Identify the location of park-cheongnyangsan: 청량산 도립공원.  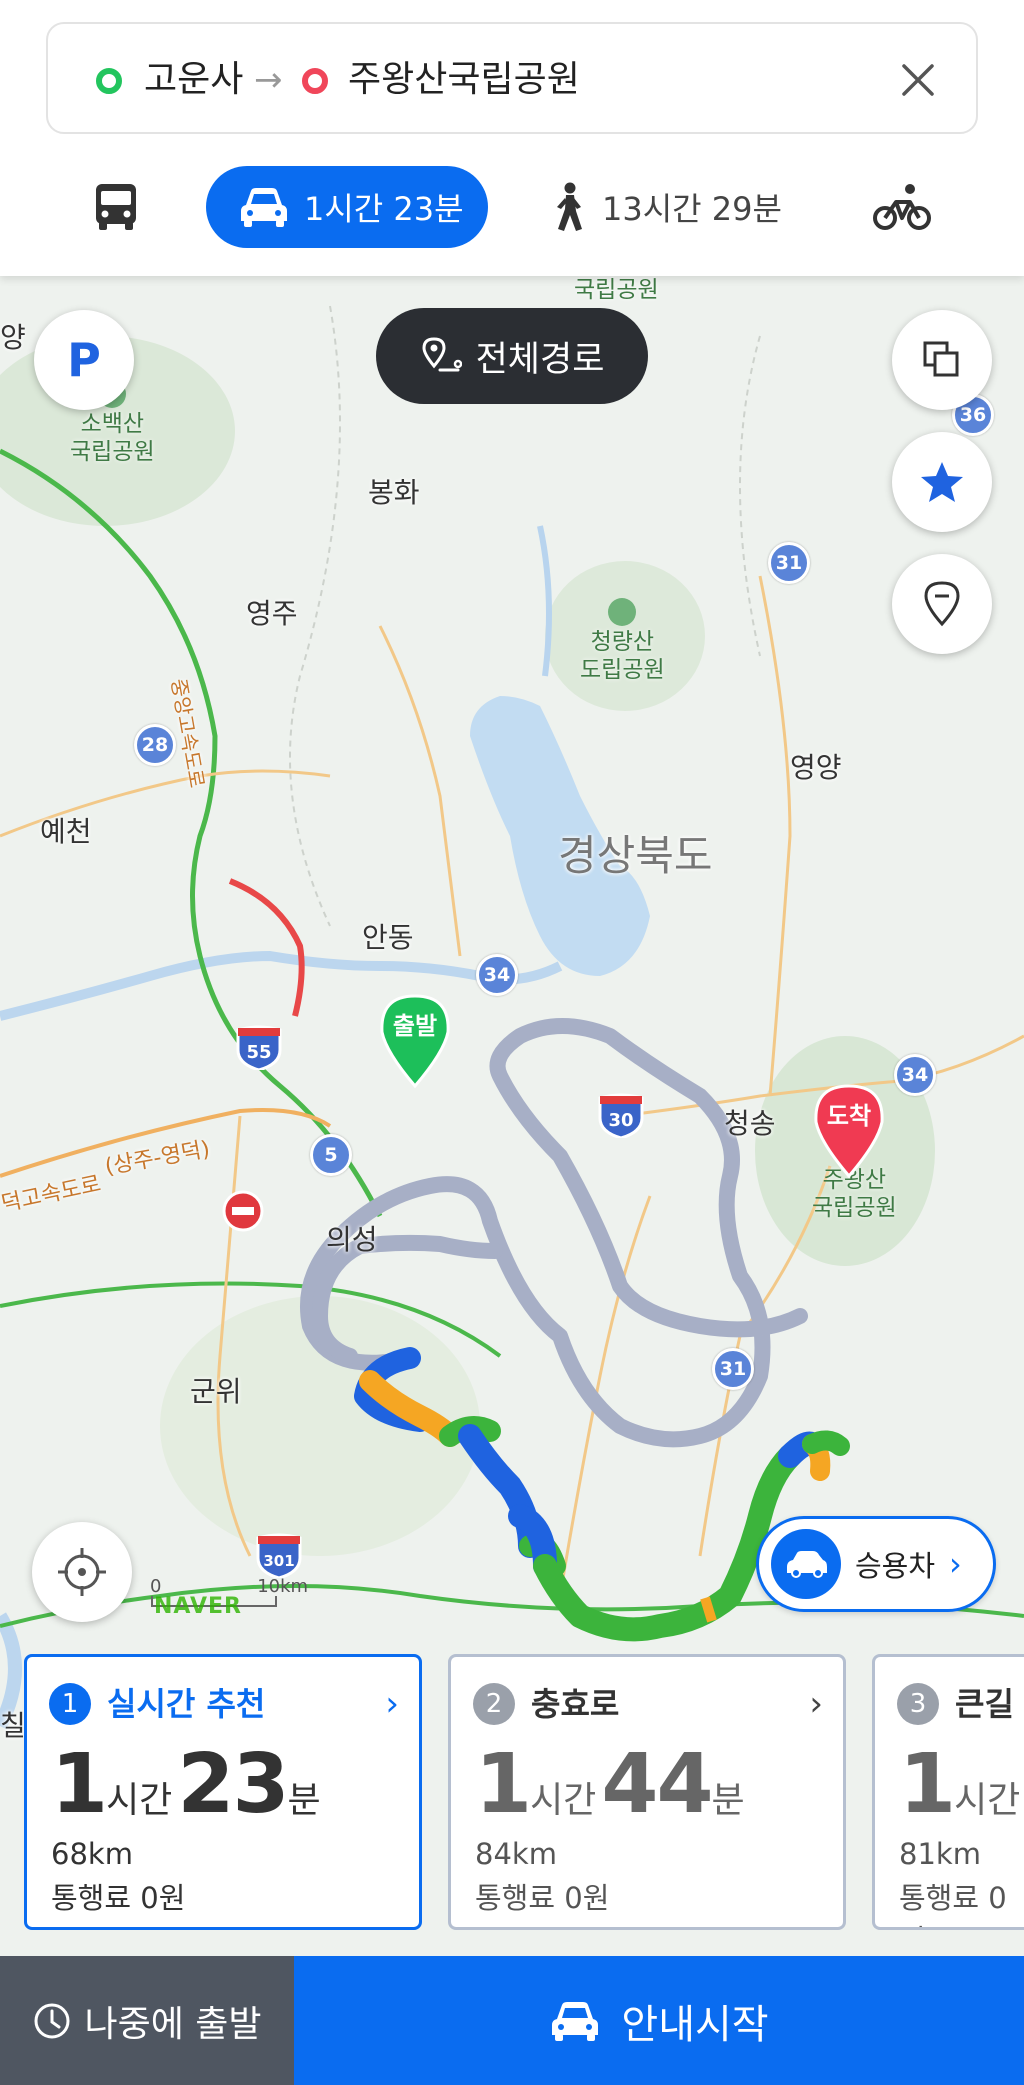
(622, 641).